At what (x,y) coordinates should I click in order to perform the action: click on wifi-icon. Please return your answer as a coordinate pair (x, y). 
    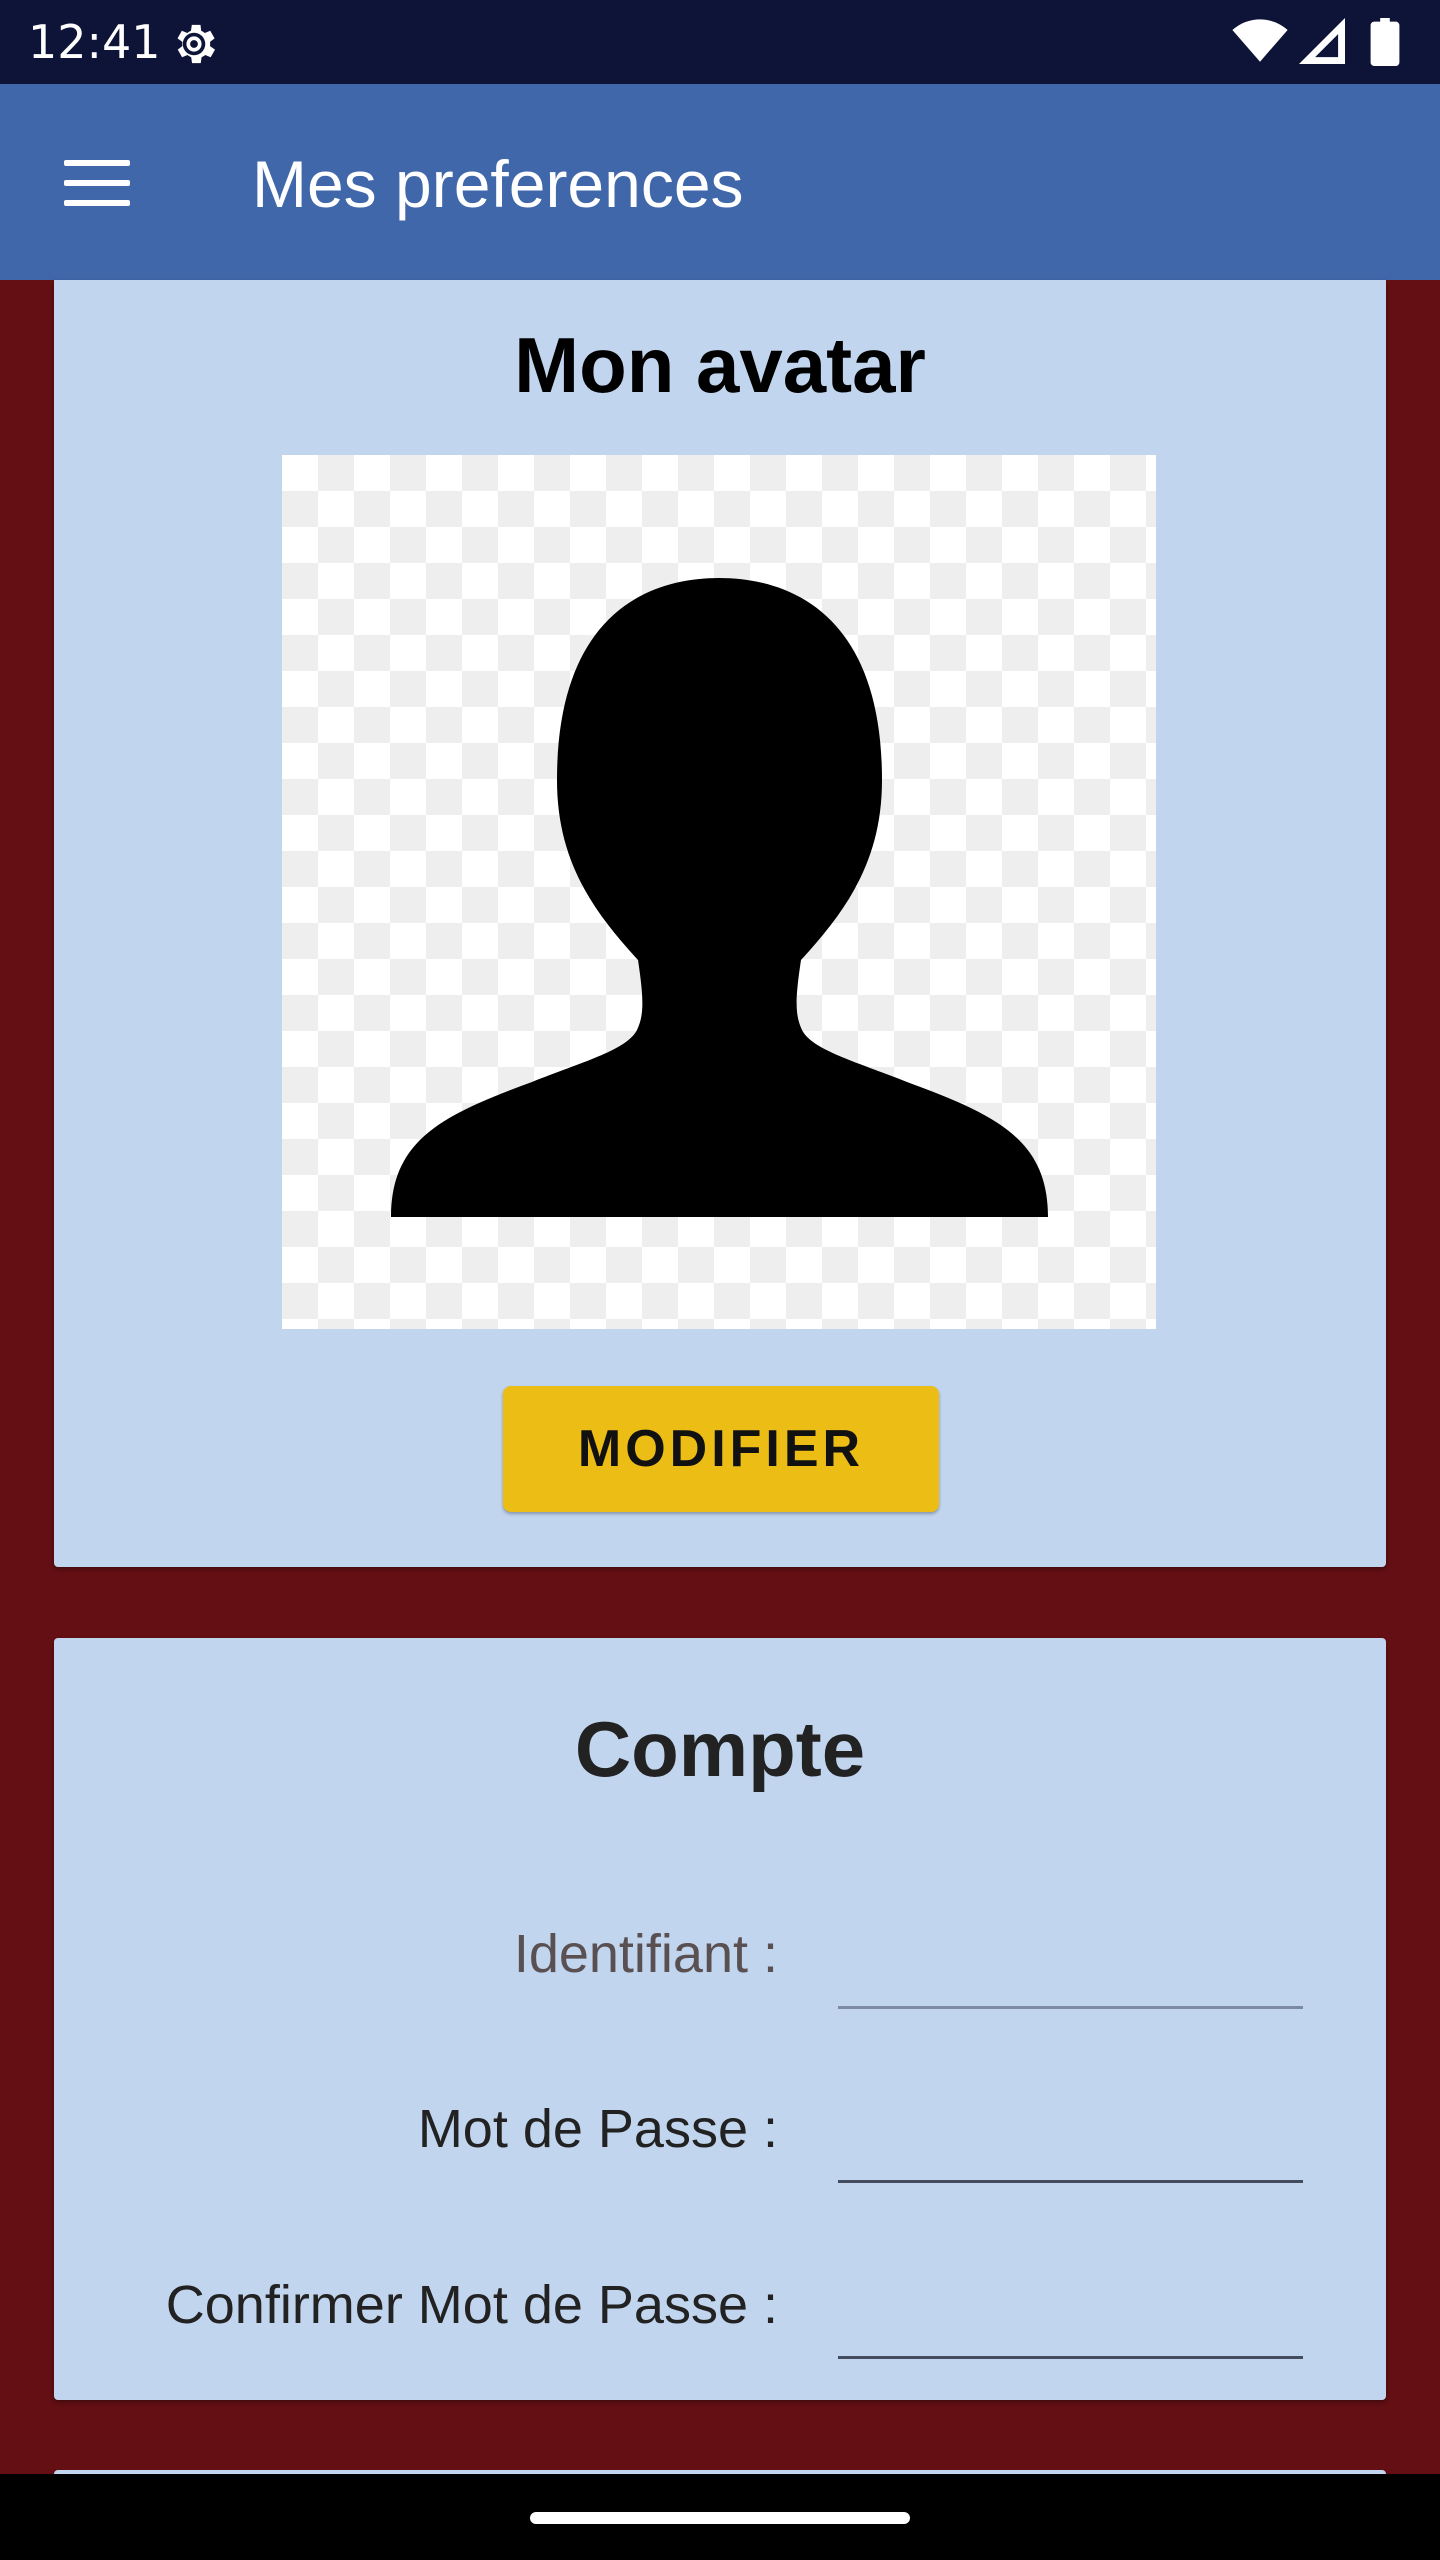
    Looking at the image, I should click on (1260, 40).